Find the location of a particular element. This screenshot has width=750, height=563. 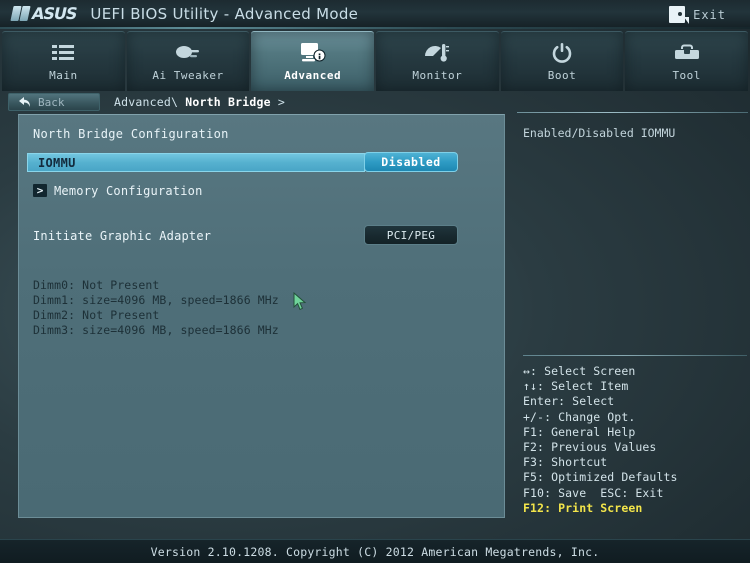

legend-item: F10: Save ESC: Exit is located at coordinates (593, 492).